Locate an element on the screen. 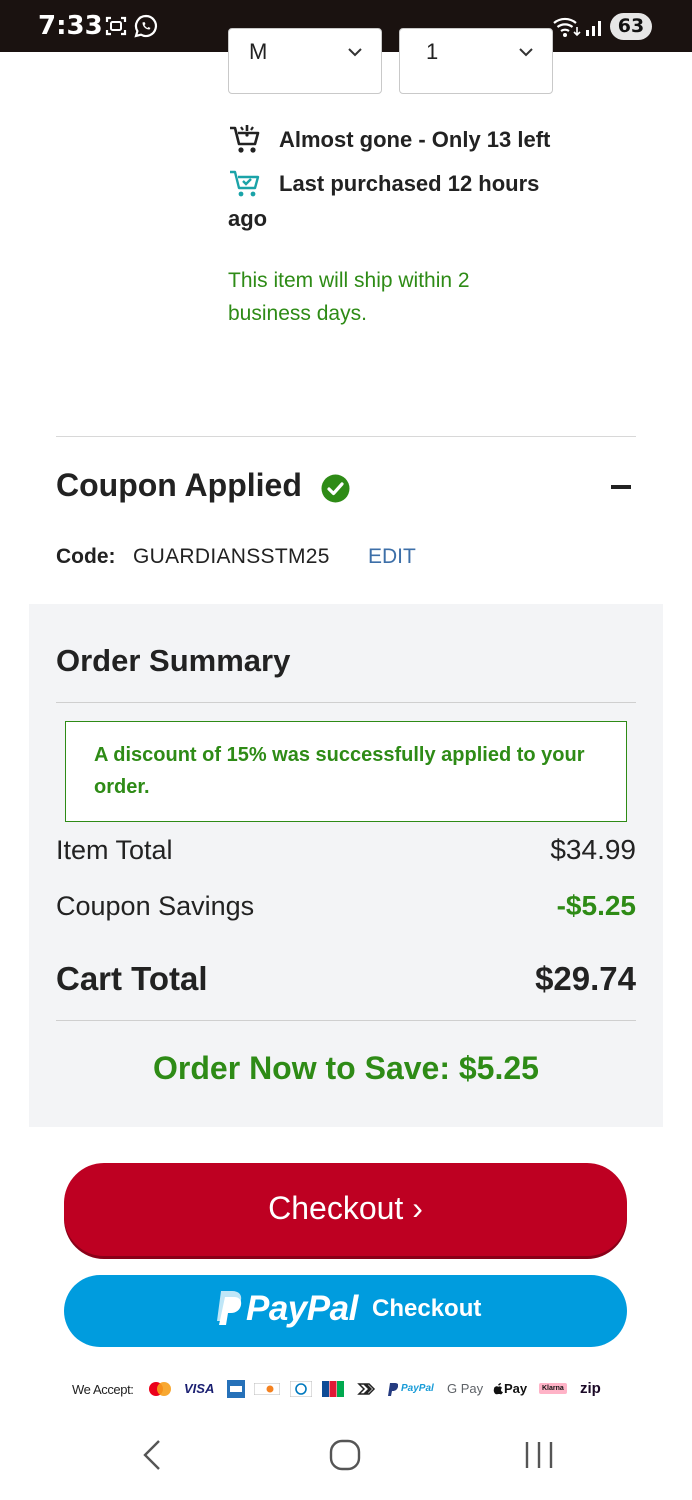 The height and width of the screenshot is (1500, 692). klarna-icon: Klarna is located at coordinates (553, 1388).